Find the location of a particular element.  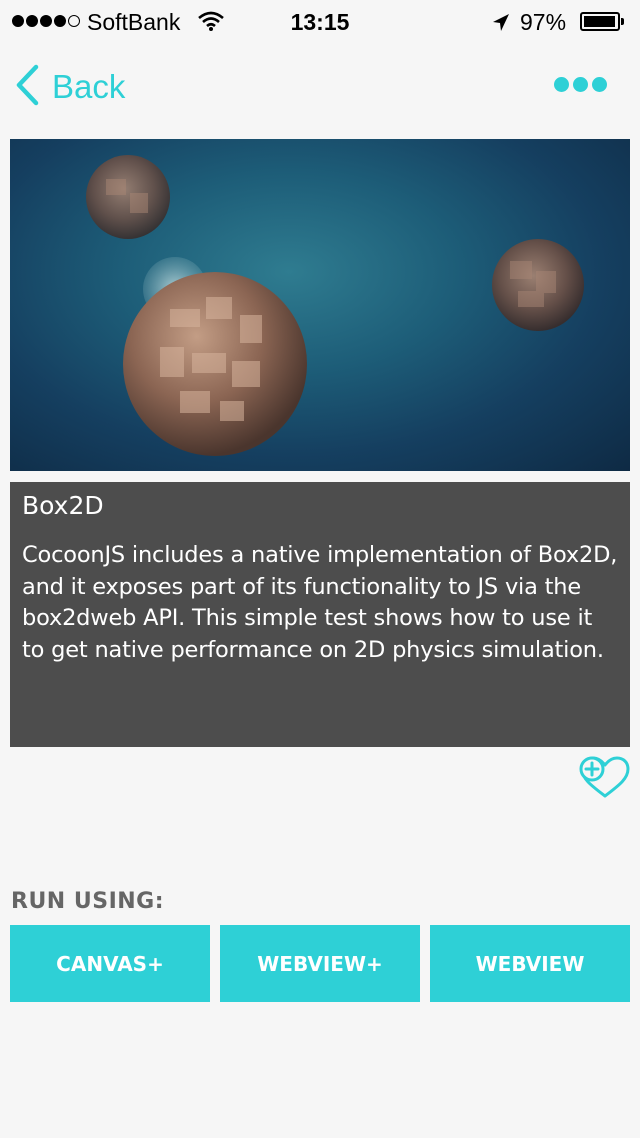

back-label: Back is located at coordinates (89, 86).